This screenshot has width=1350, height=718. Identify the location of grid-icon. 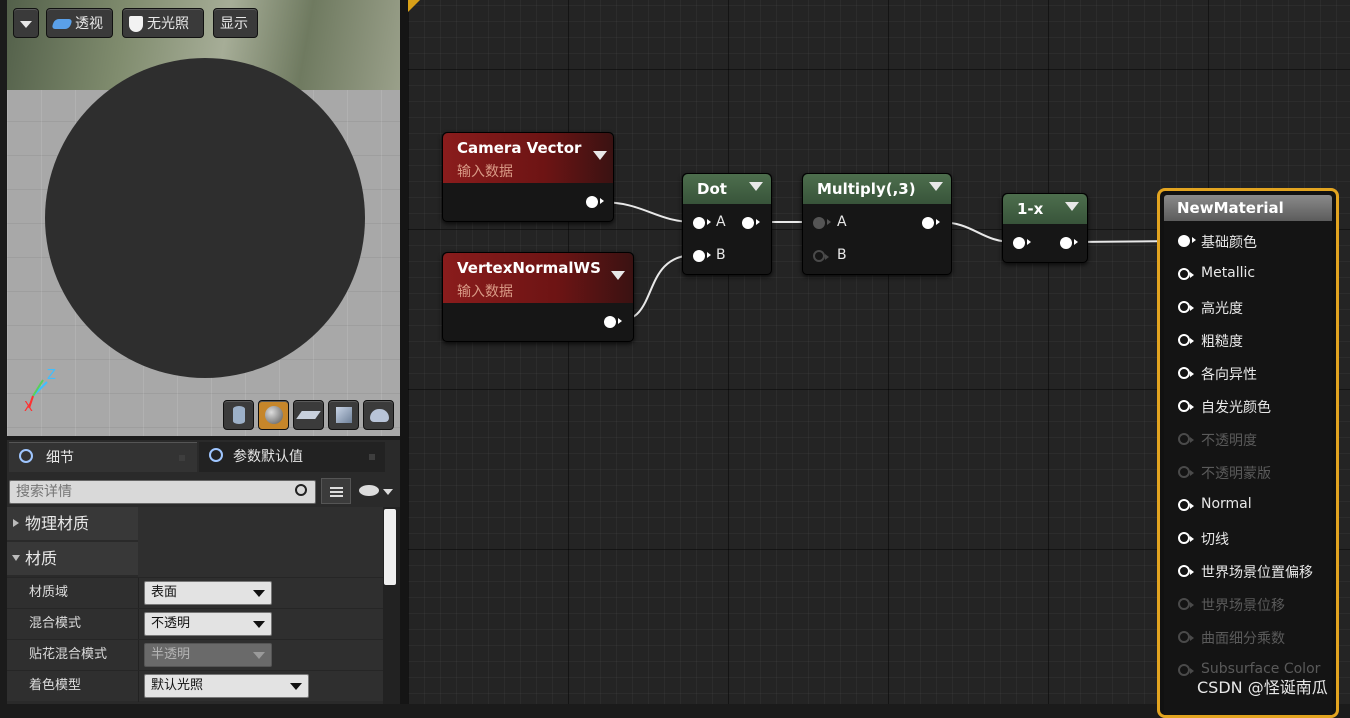
(336, 491).